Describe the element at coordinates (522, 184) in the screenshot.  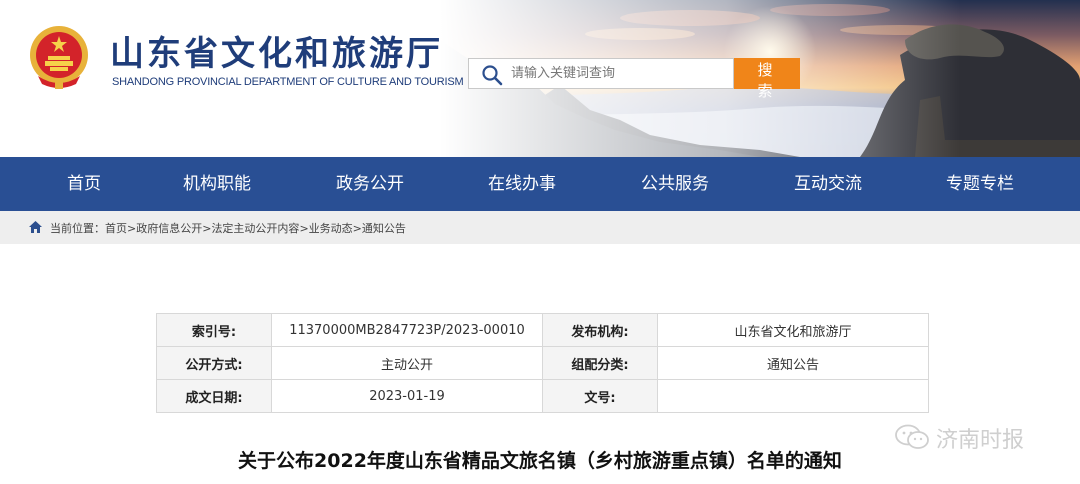
I see `nav-item-online-services: 在线办事` at that location.